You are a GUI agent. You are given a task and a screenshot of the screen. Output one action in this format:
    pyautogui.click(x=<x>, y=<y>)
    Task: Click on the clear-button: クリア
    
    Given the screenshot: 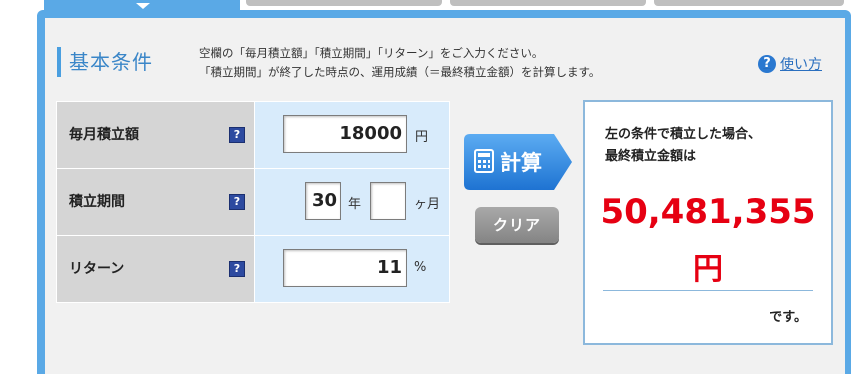 What is the action you would take?
    pyautogui.click(x=517, y=225)
    